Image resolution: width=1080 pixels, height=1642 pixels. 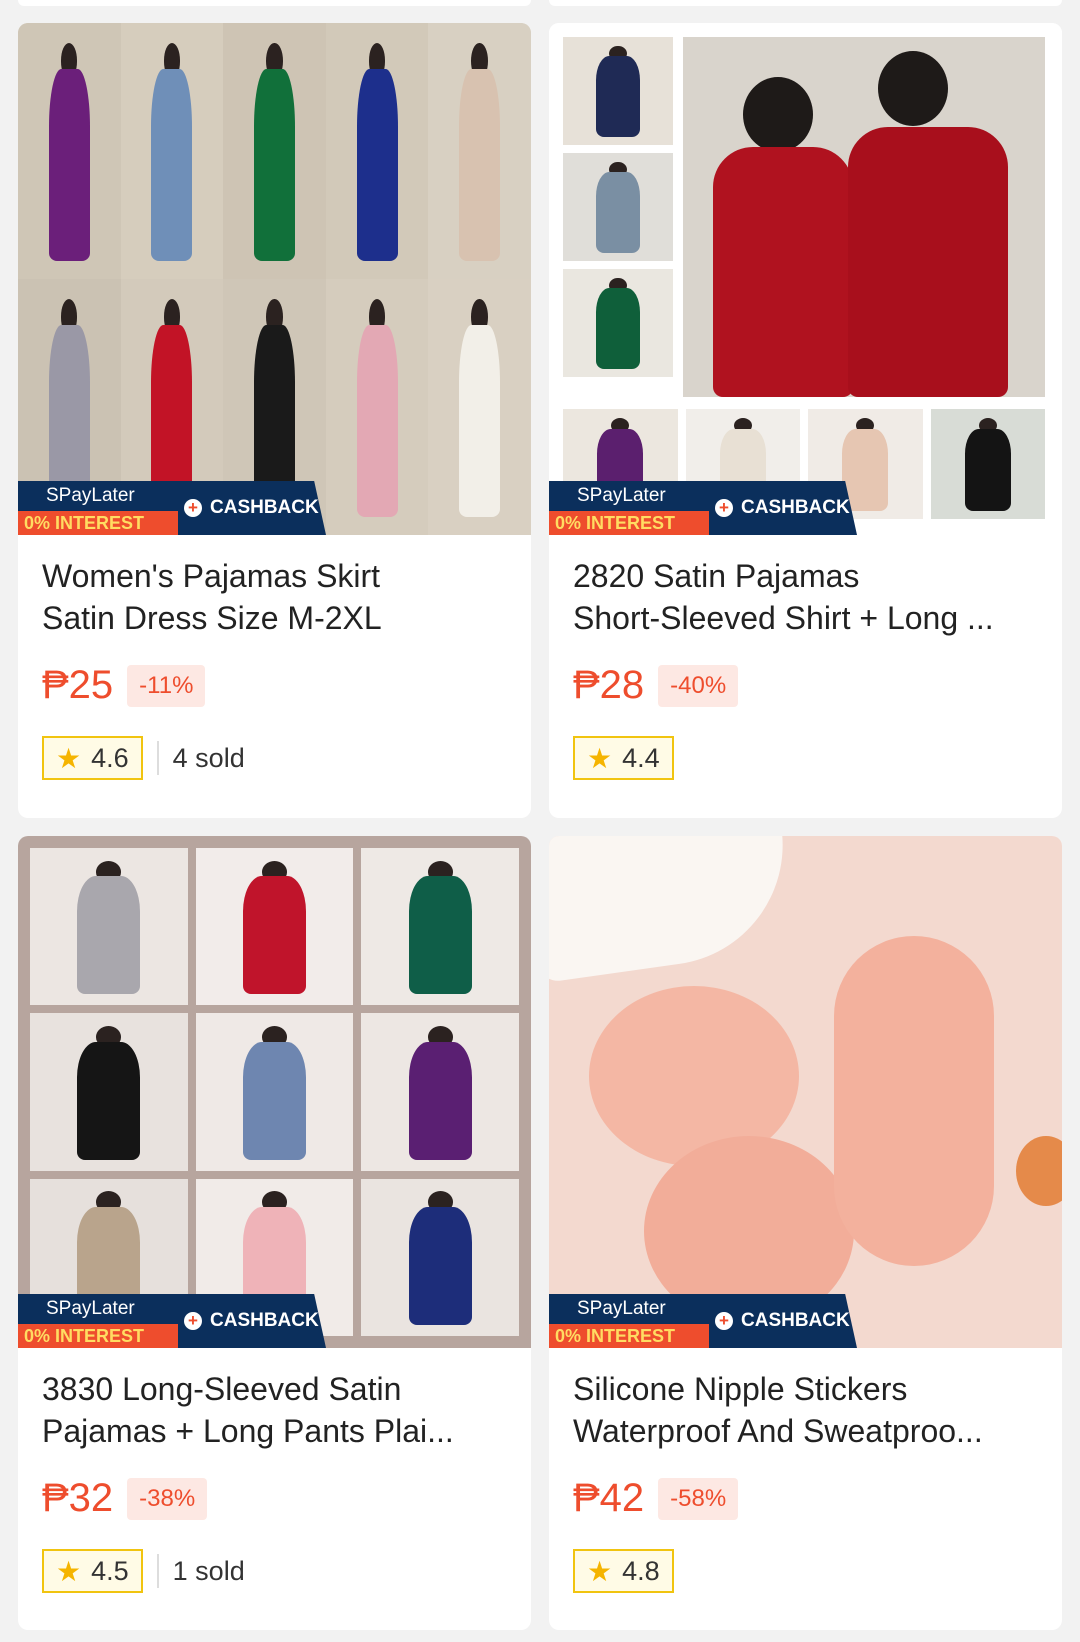 What do you see at coordinates (110, 757) in the screenshot?
I see `rating-value: 4.6` at bounding box center [110, 757].